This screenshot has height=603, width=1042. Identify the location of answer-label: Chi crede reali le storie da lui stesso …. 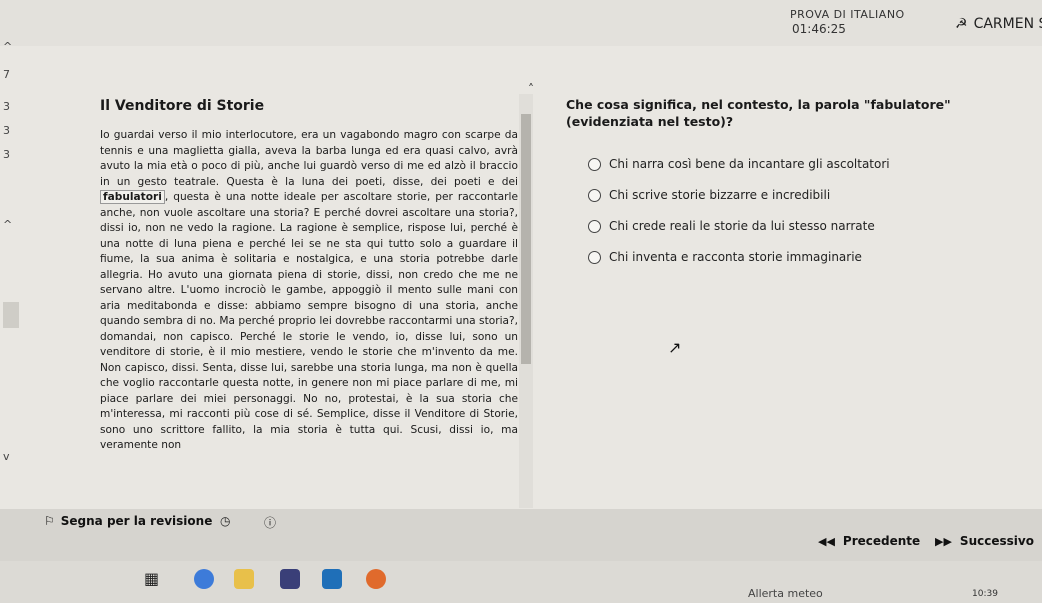
(742, 226).